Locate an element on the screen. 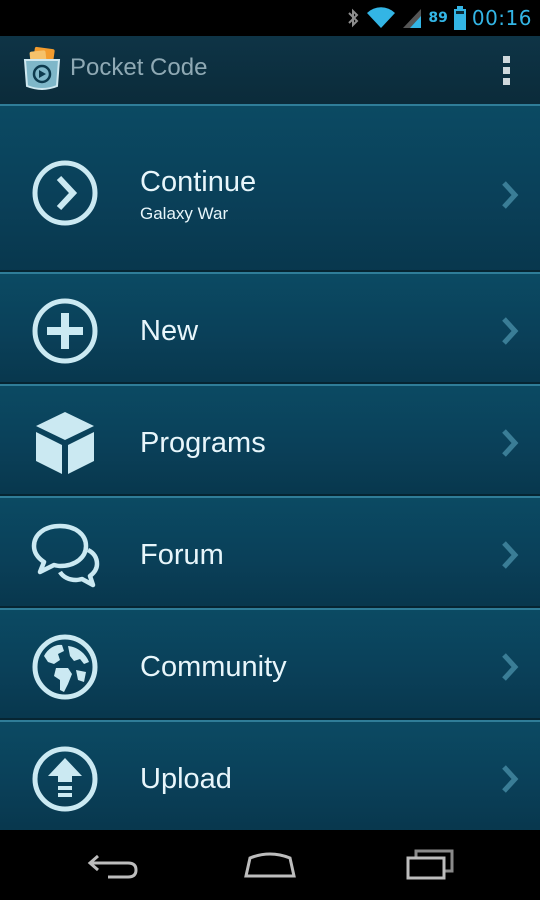 The height and width of the screenshot is (900, 540). pocket-code-logo-icon is located at coordinates (42, 69).